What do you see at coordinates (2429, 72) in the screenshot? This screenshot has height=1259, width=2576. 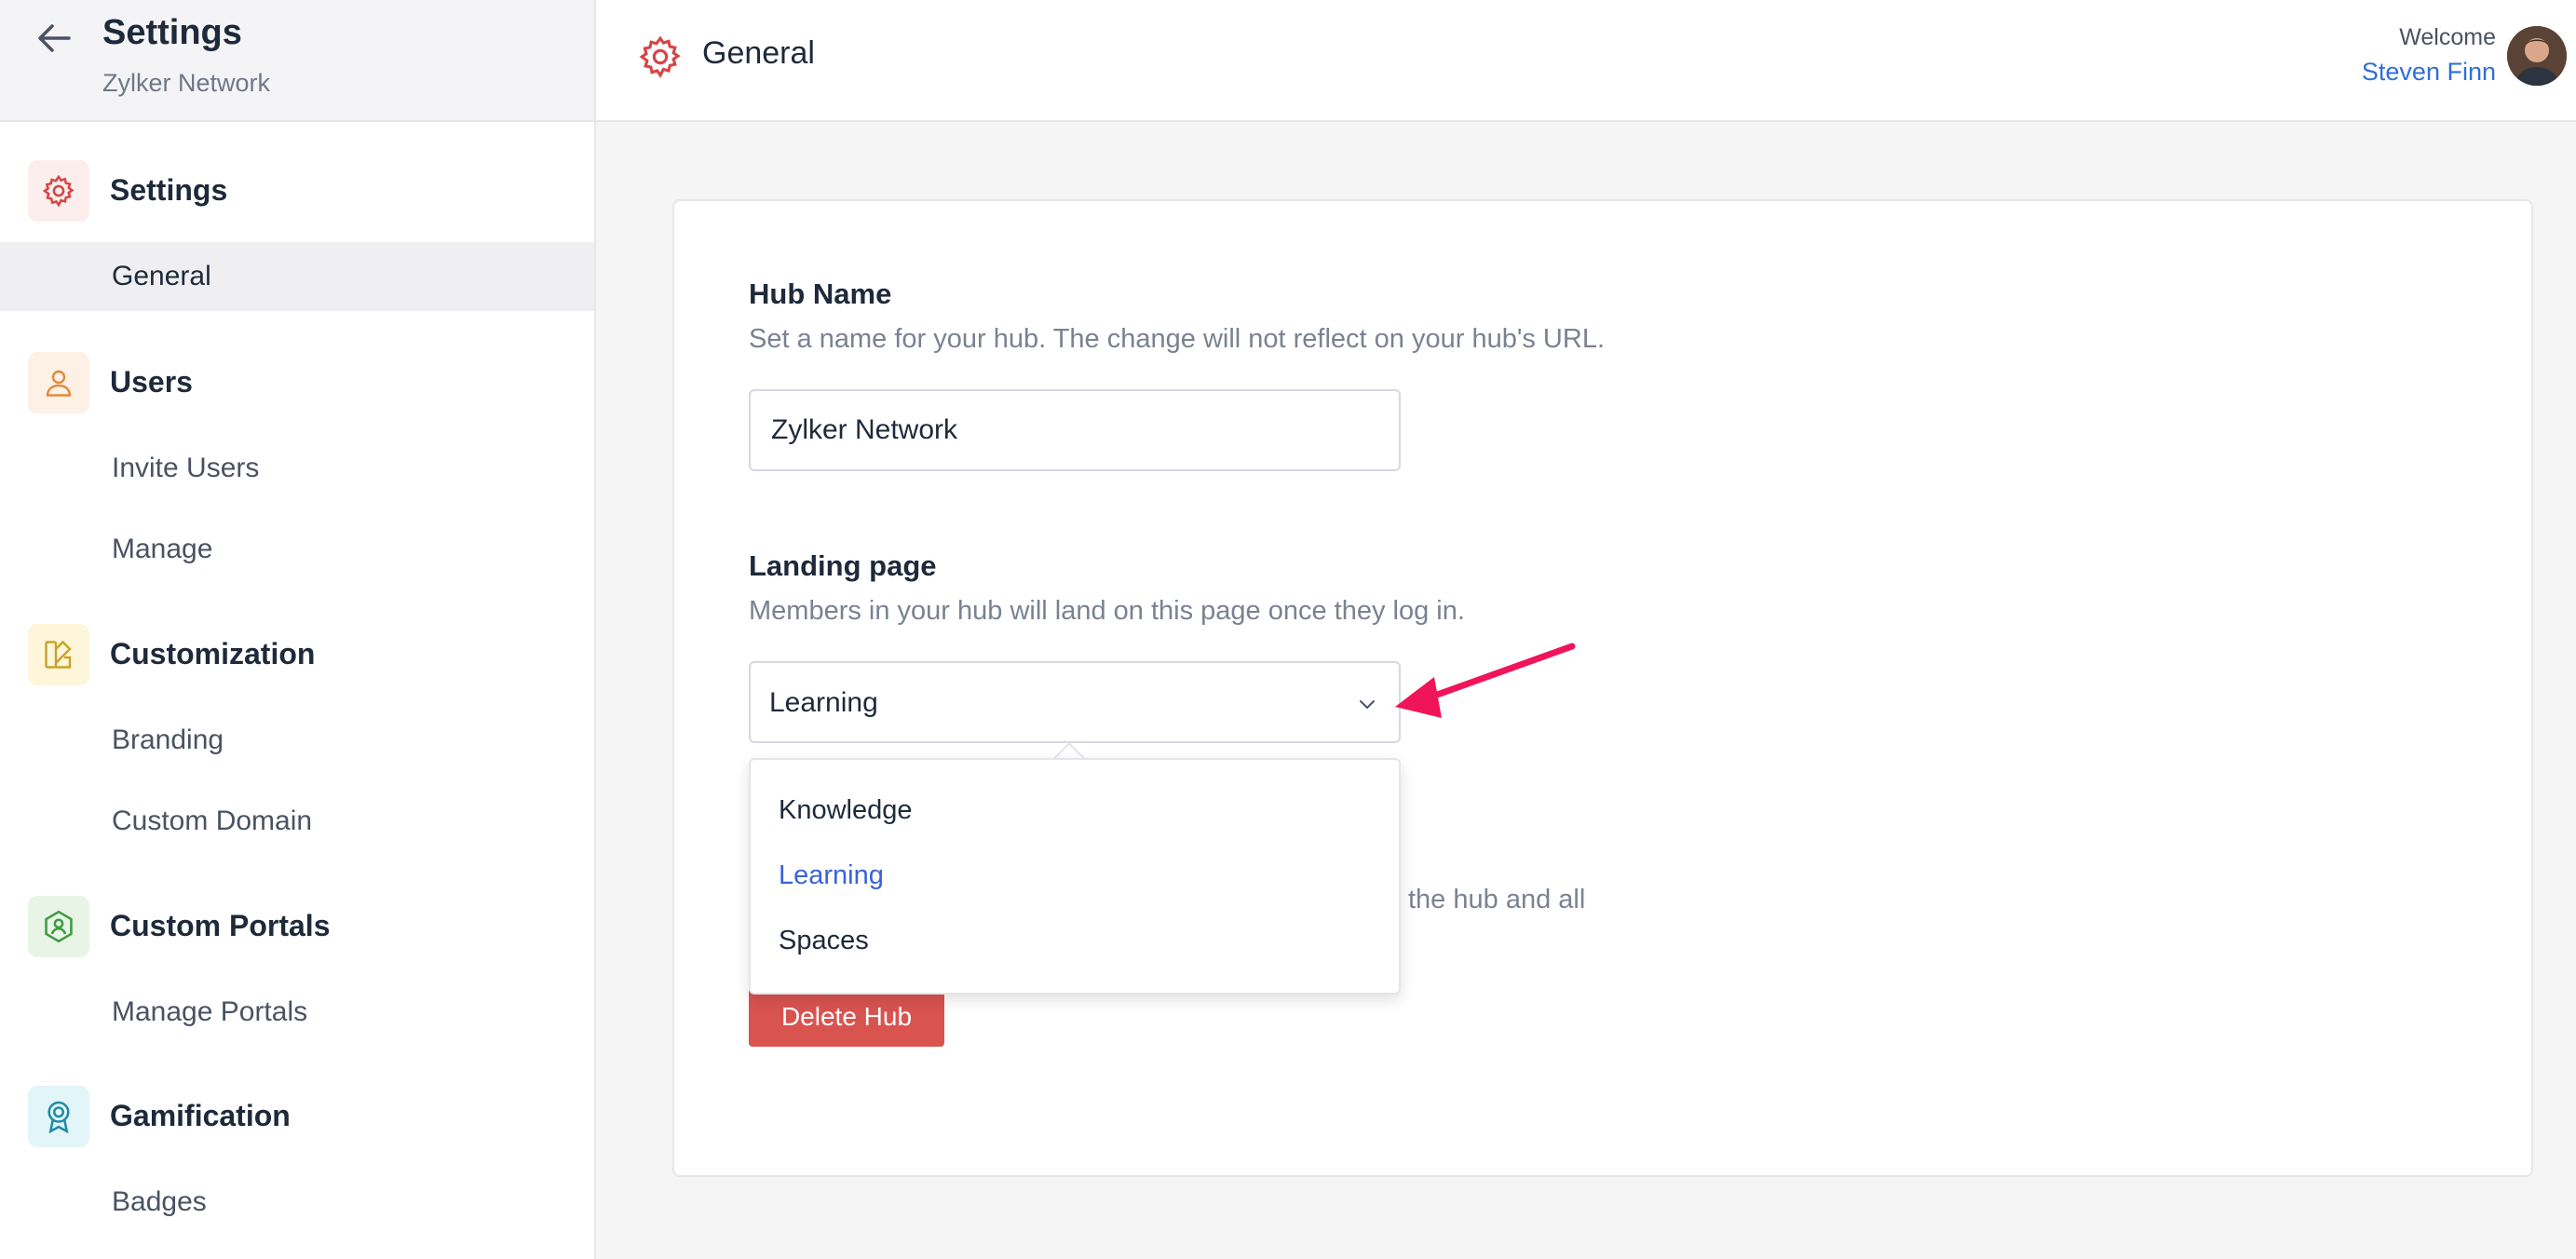 I see `user-name-link: Steven Finn` at bounding box center [2429, 72].